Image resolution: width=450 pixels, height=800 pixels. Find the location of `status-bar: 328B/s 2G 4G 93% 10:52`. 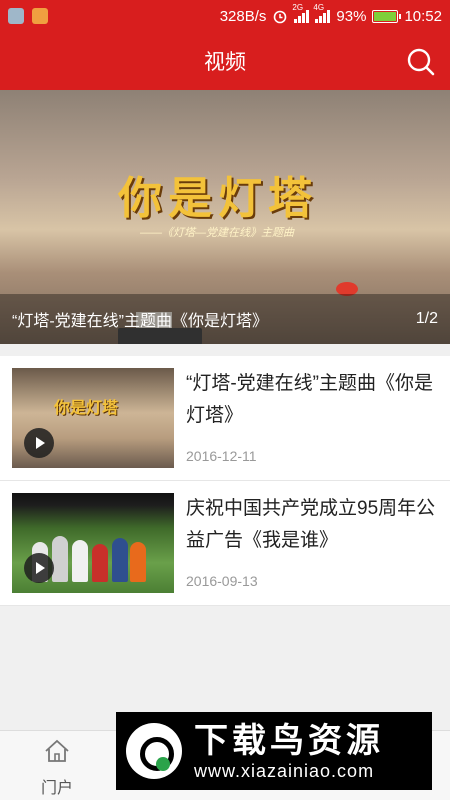

status-bar: 328B/s 2G 4G 93% 10:52 is located at coordinates (225, 16).